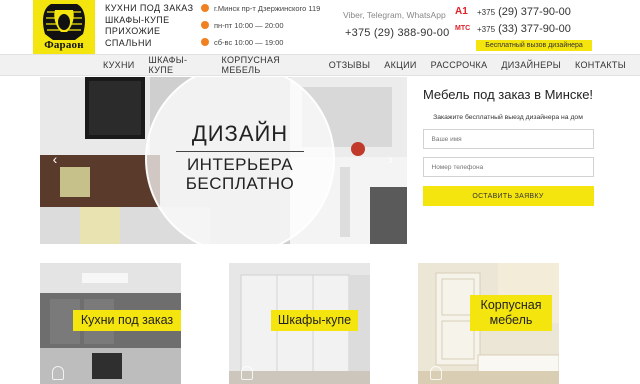 This screenshot has height=384, width=640. What do you see at coordinates (119, 65) in the screenshot?
I see `nav-item-kitchens: КУХНИ` at bounding box center [119, 65].